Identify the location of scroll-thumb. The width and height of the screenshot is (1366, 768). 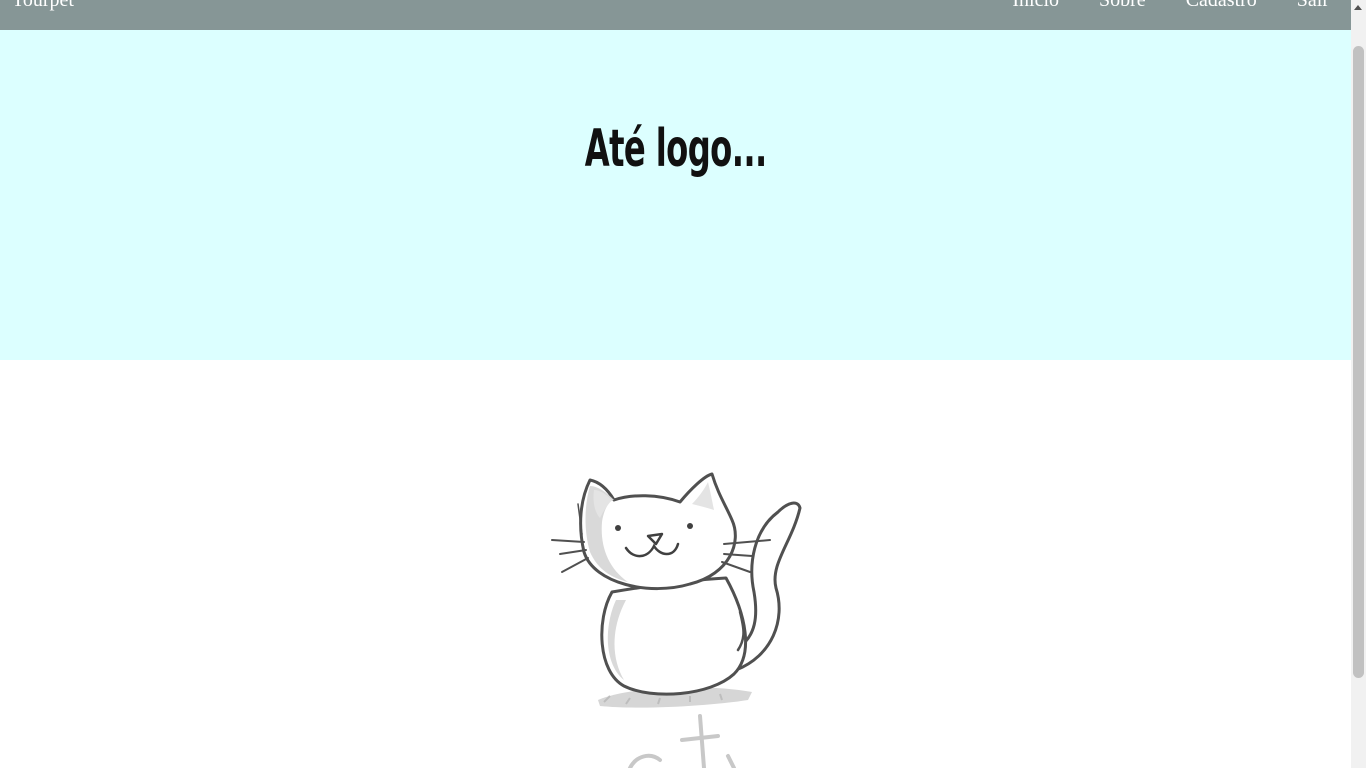
(1358, 362).